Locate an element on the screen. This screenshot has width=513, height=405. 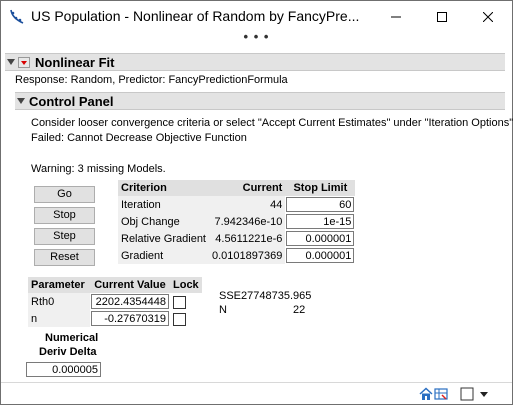
stop-button: Stop is located at coordinates (64, 215).